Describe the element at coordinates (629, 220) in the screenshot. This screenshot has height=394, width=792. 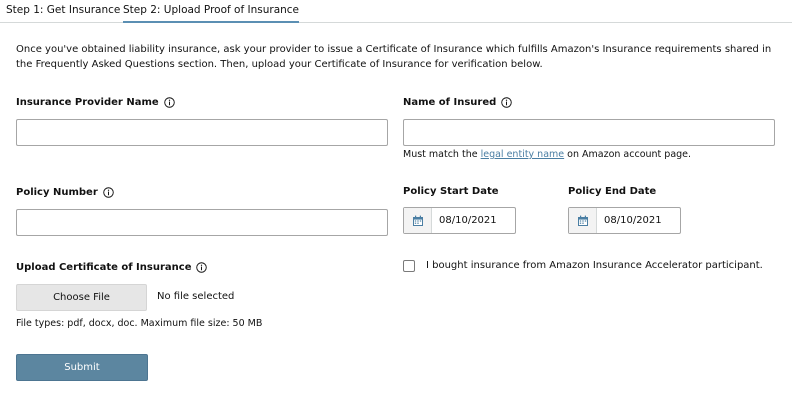
I see `policy-end-date-value: 08/10/2021` at that location.